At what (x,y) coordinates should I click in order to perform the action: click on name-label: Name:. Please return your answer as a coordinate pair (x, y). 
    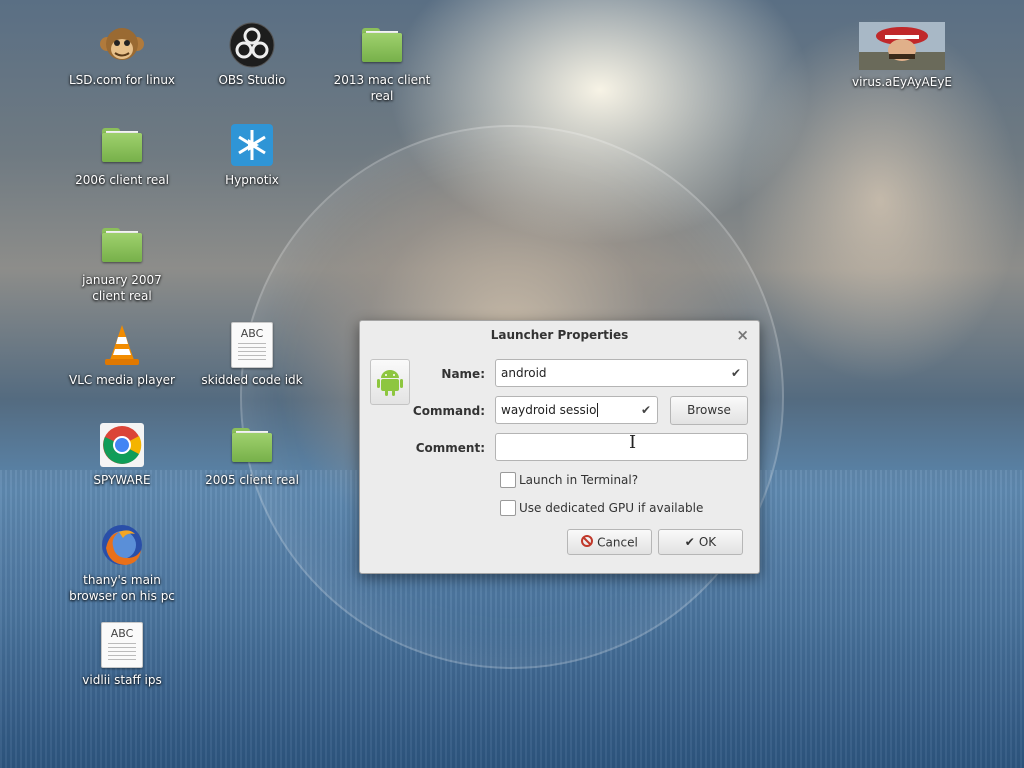
    Looking at the image, I should click on (463, 374).